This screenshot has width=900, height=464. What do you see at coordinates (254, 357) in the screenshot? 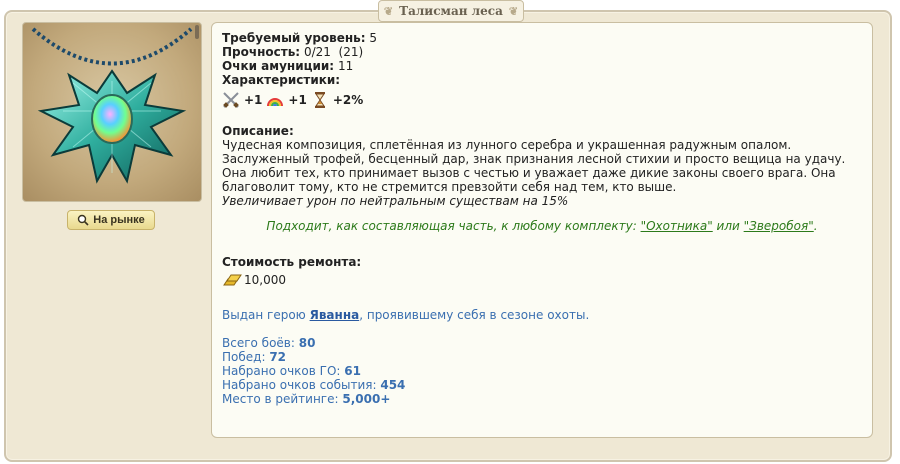
I see `stat-wins: Побед: 72` at bounding box center [254, 357].